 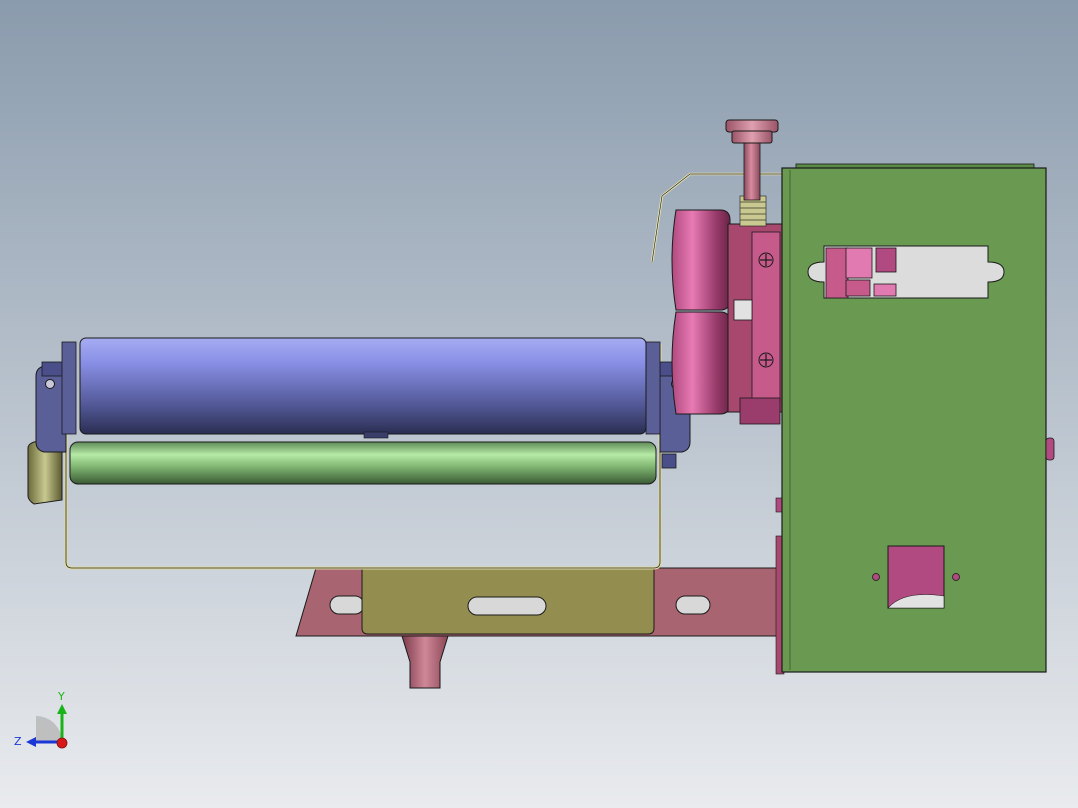 What do you see at coordinates (766, 360) in the screenshot?
I see `lower-screw-icon` at bounding box center [766, 360].